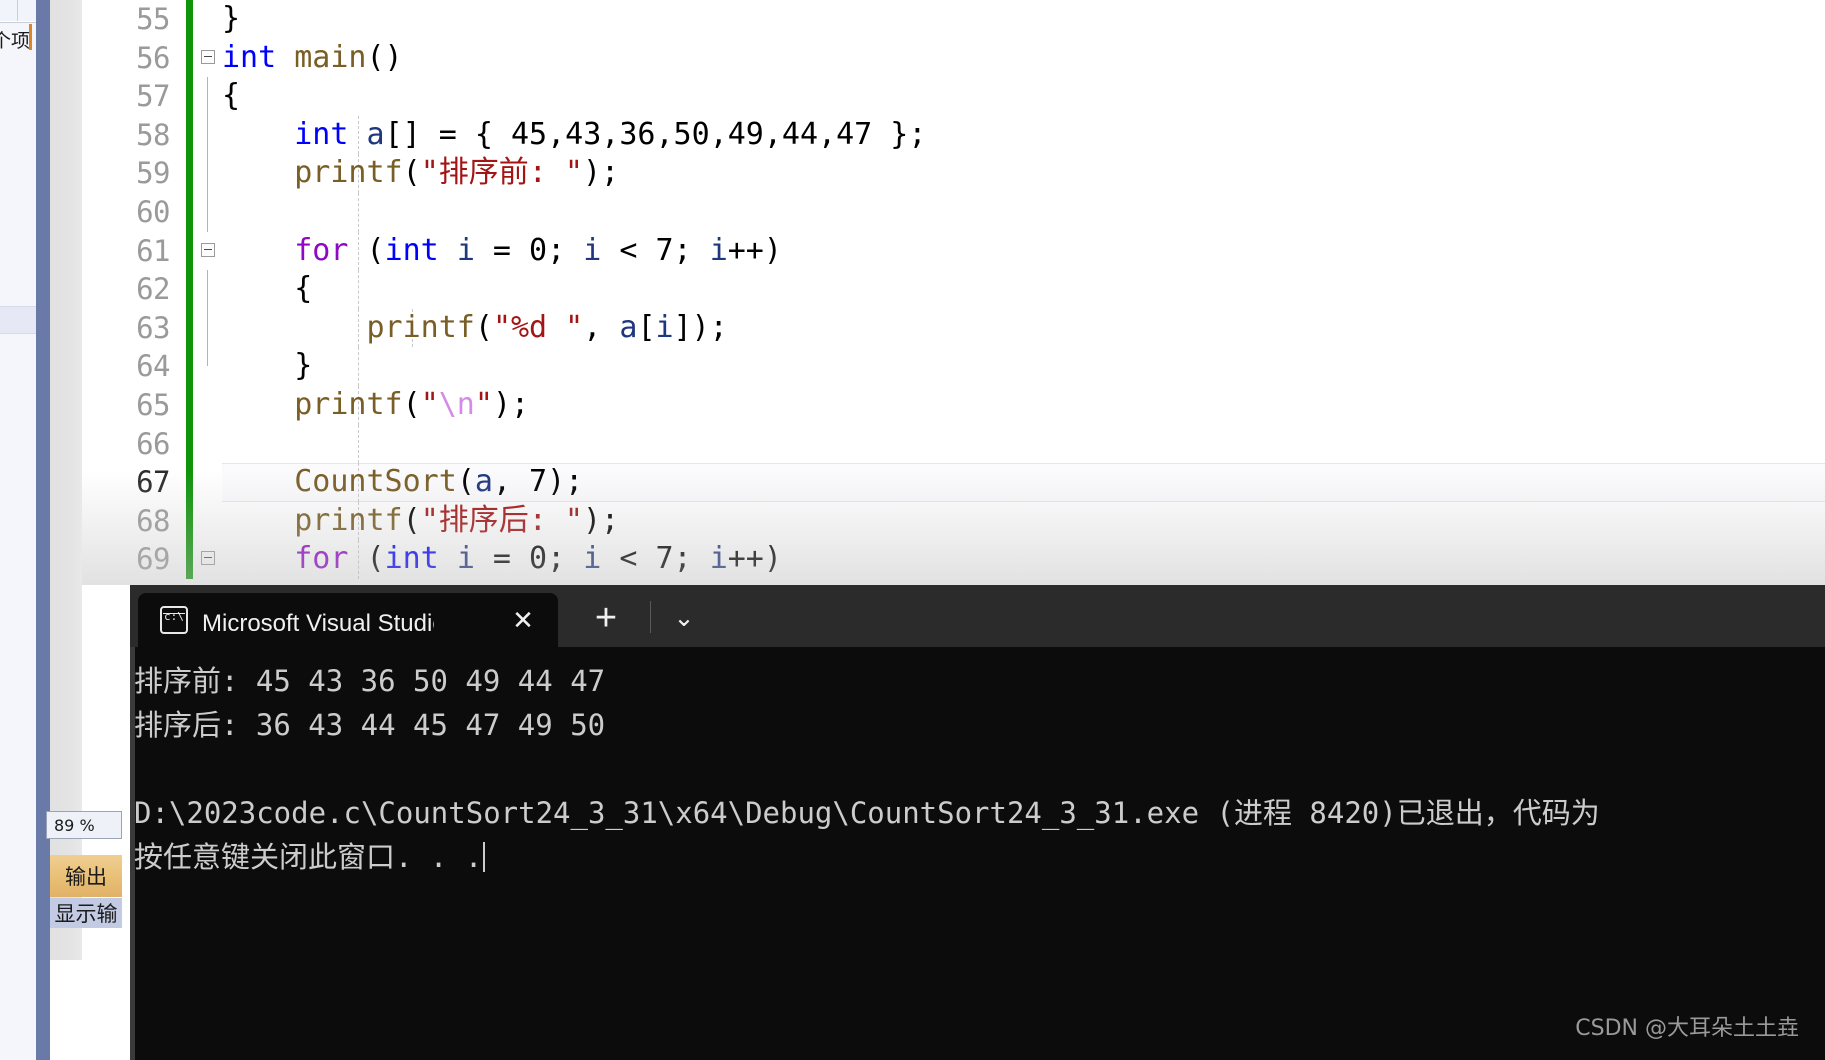  Describe the element at coordinates (953, 521) in the screenshot. I see `code-line: 68 printf("排序后: ");` at that location.